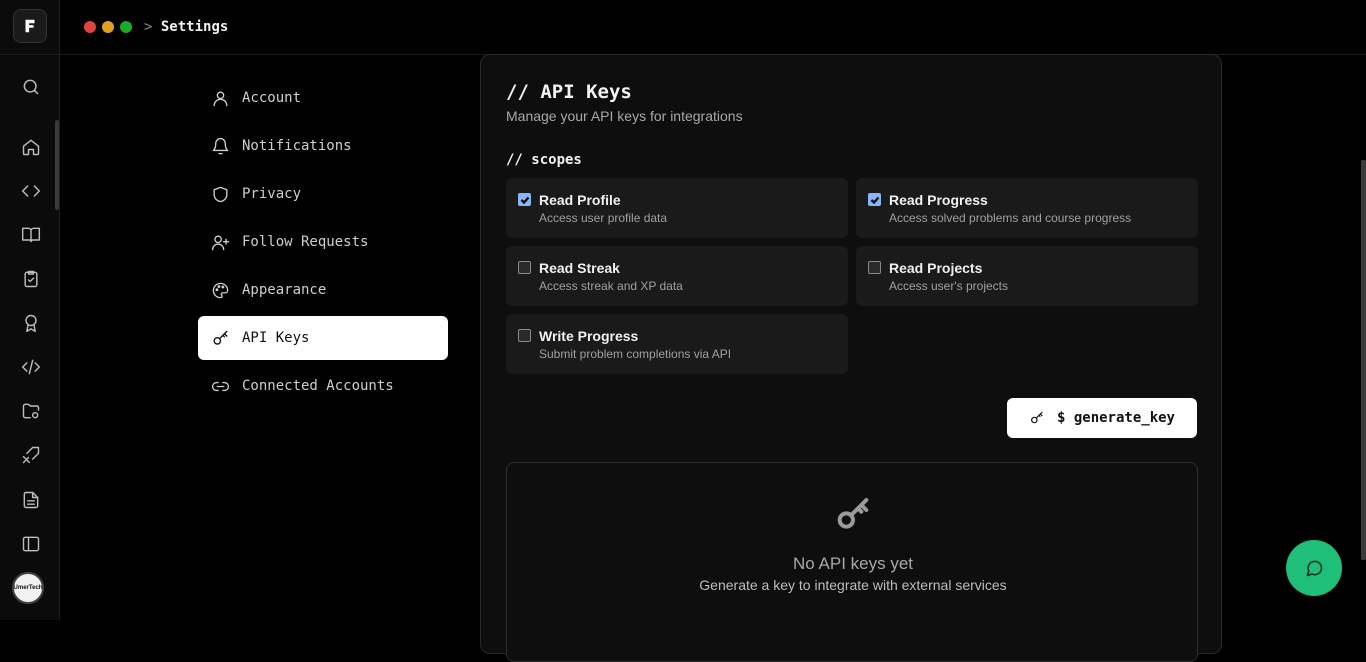 The width and height of the screenshot is (1366, 662). What do you see at coordinates (589, 336) in the screenshot?
I see `scope-title: Write Progress` at bounding box center [589, 336].